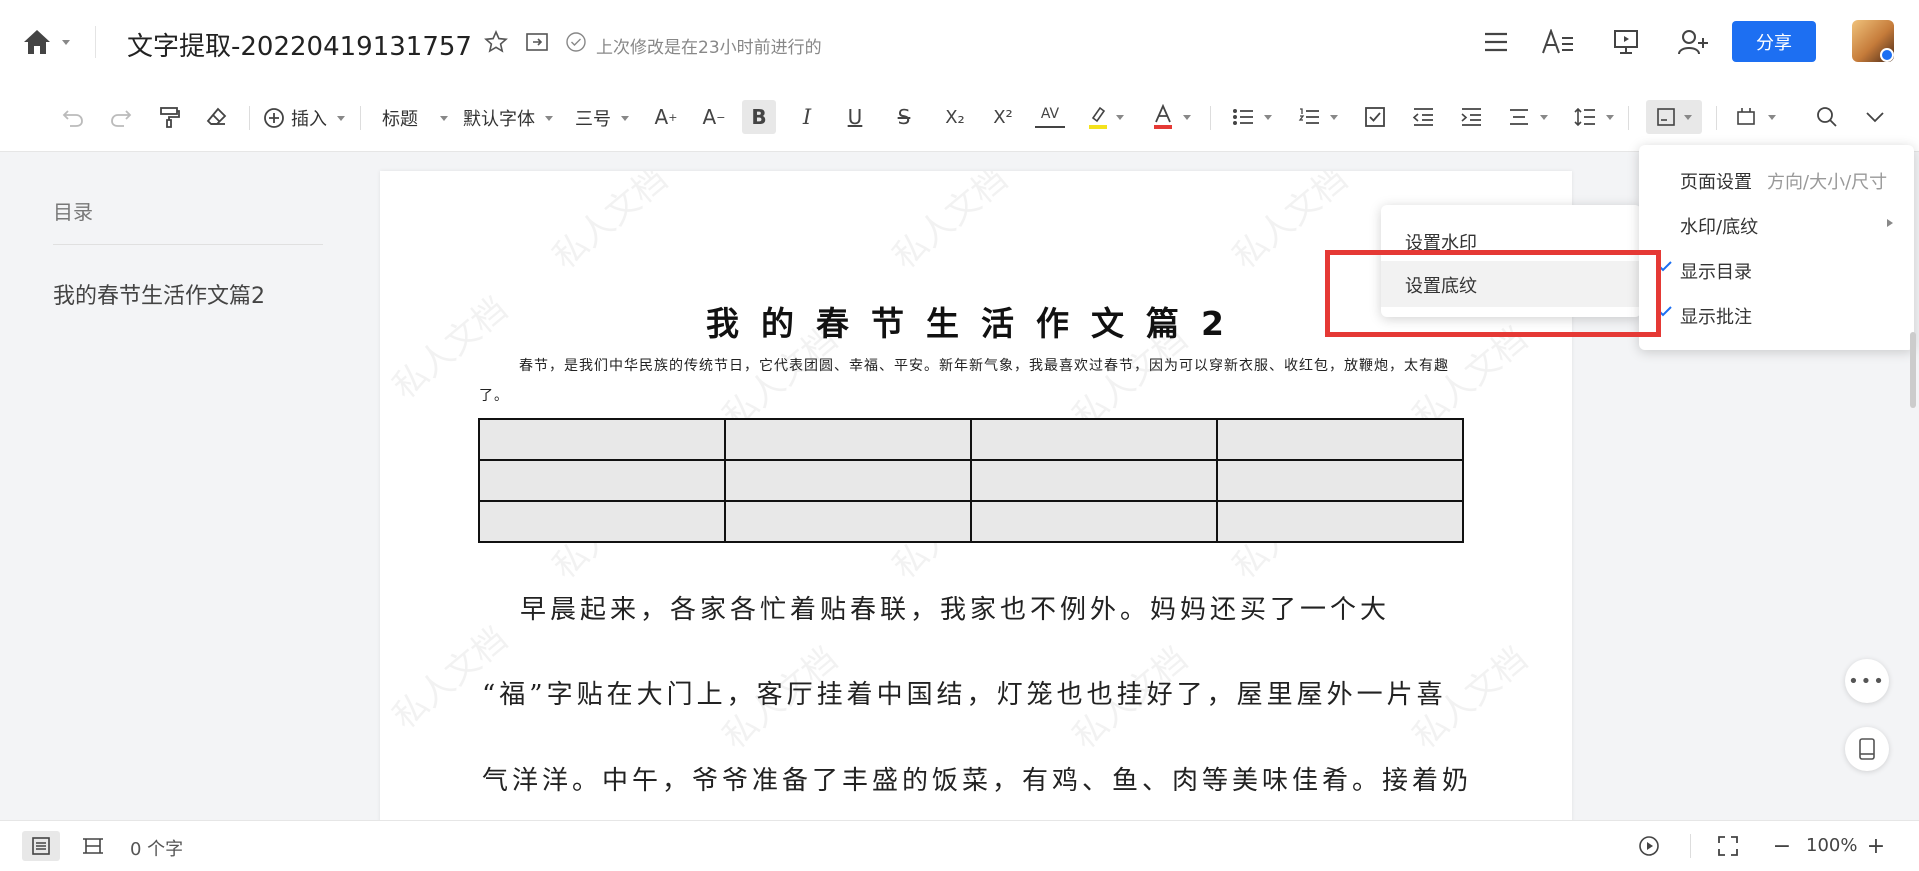  Describe the element at coordinates (299, 44) in the screenshot. I see `document-title: 文字提取-20220419131757` at that location.